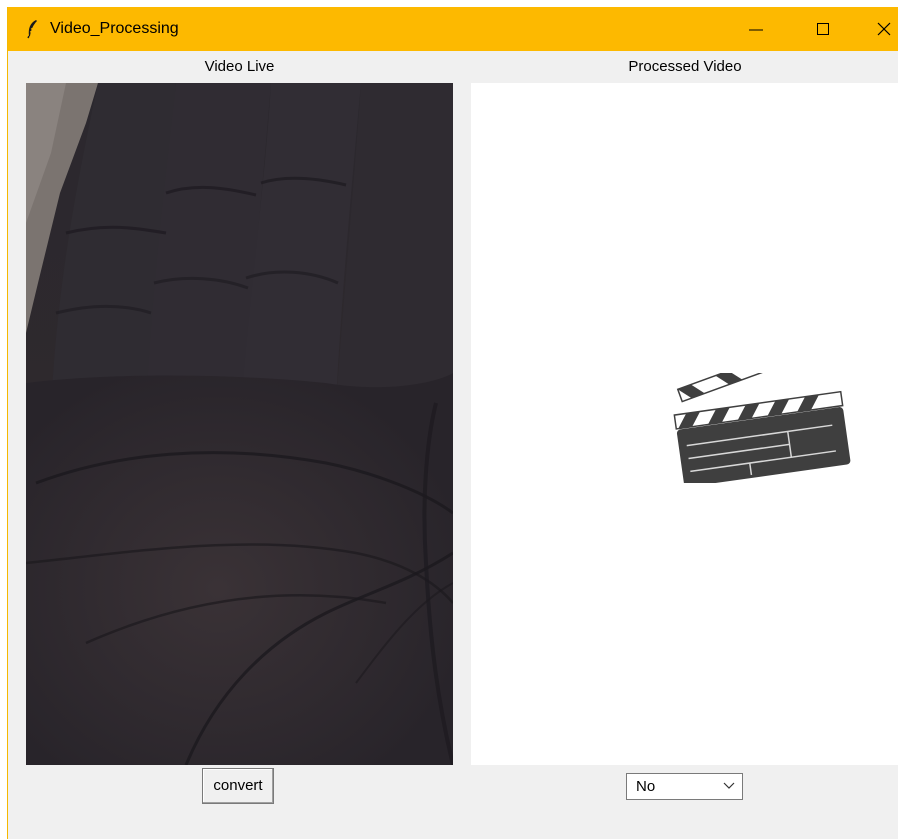 This screenshot has width=898, height=839. Describe the element at coordinates (685, 66) in the screenshot. I see `processed-video-label: Processed Video` at that location.